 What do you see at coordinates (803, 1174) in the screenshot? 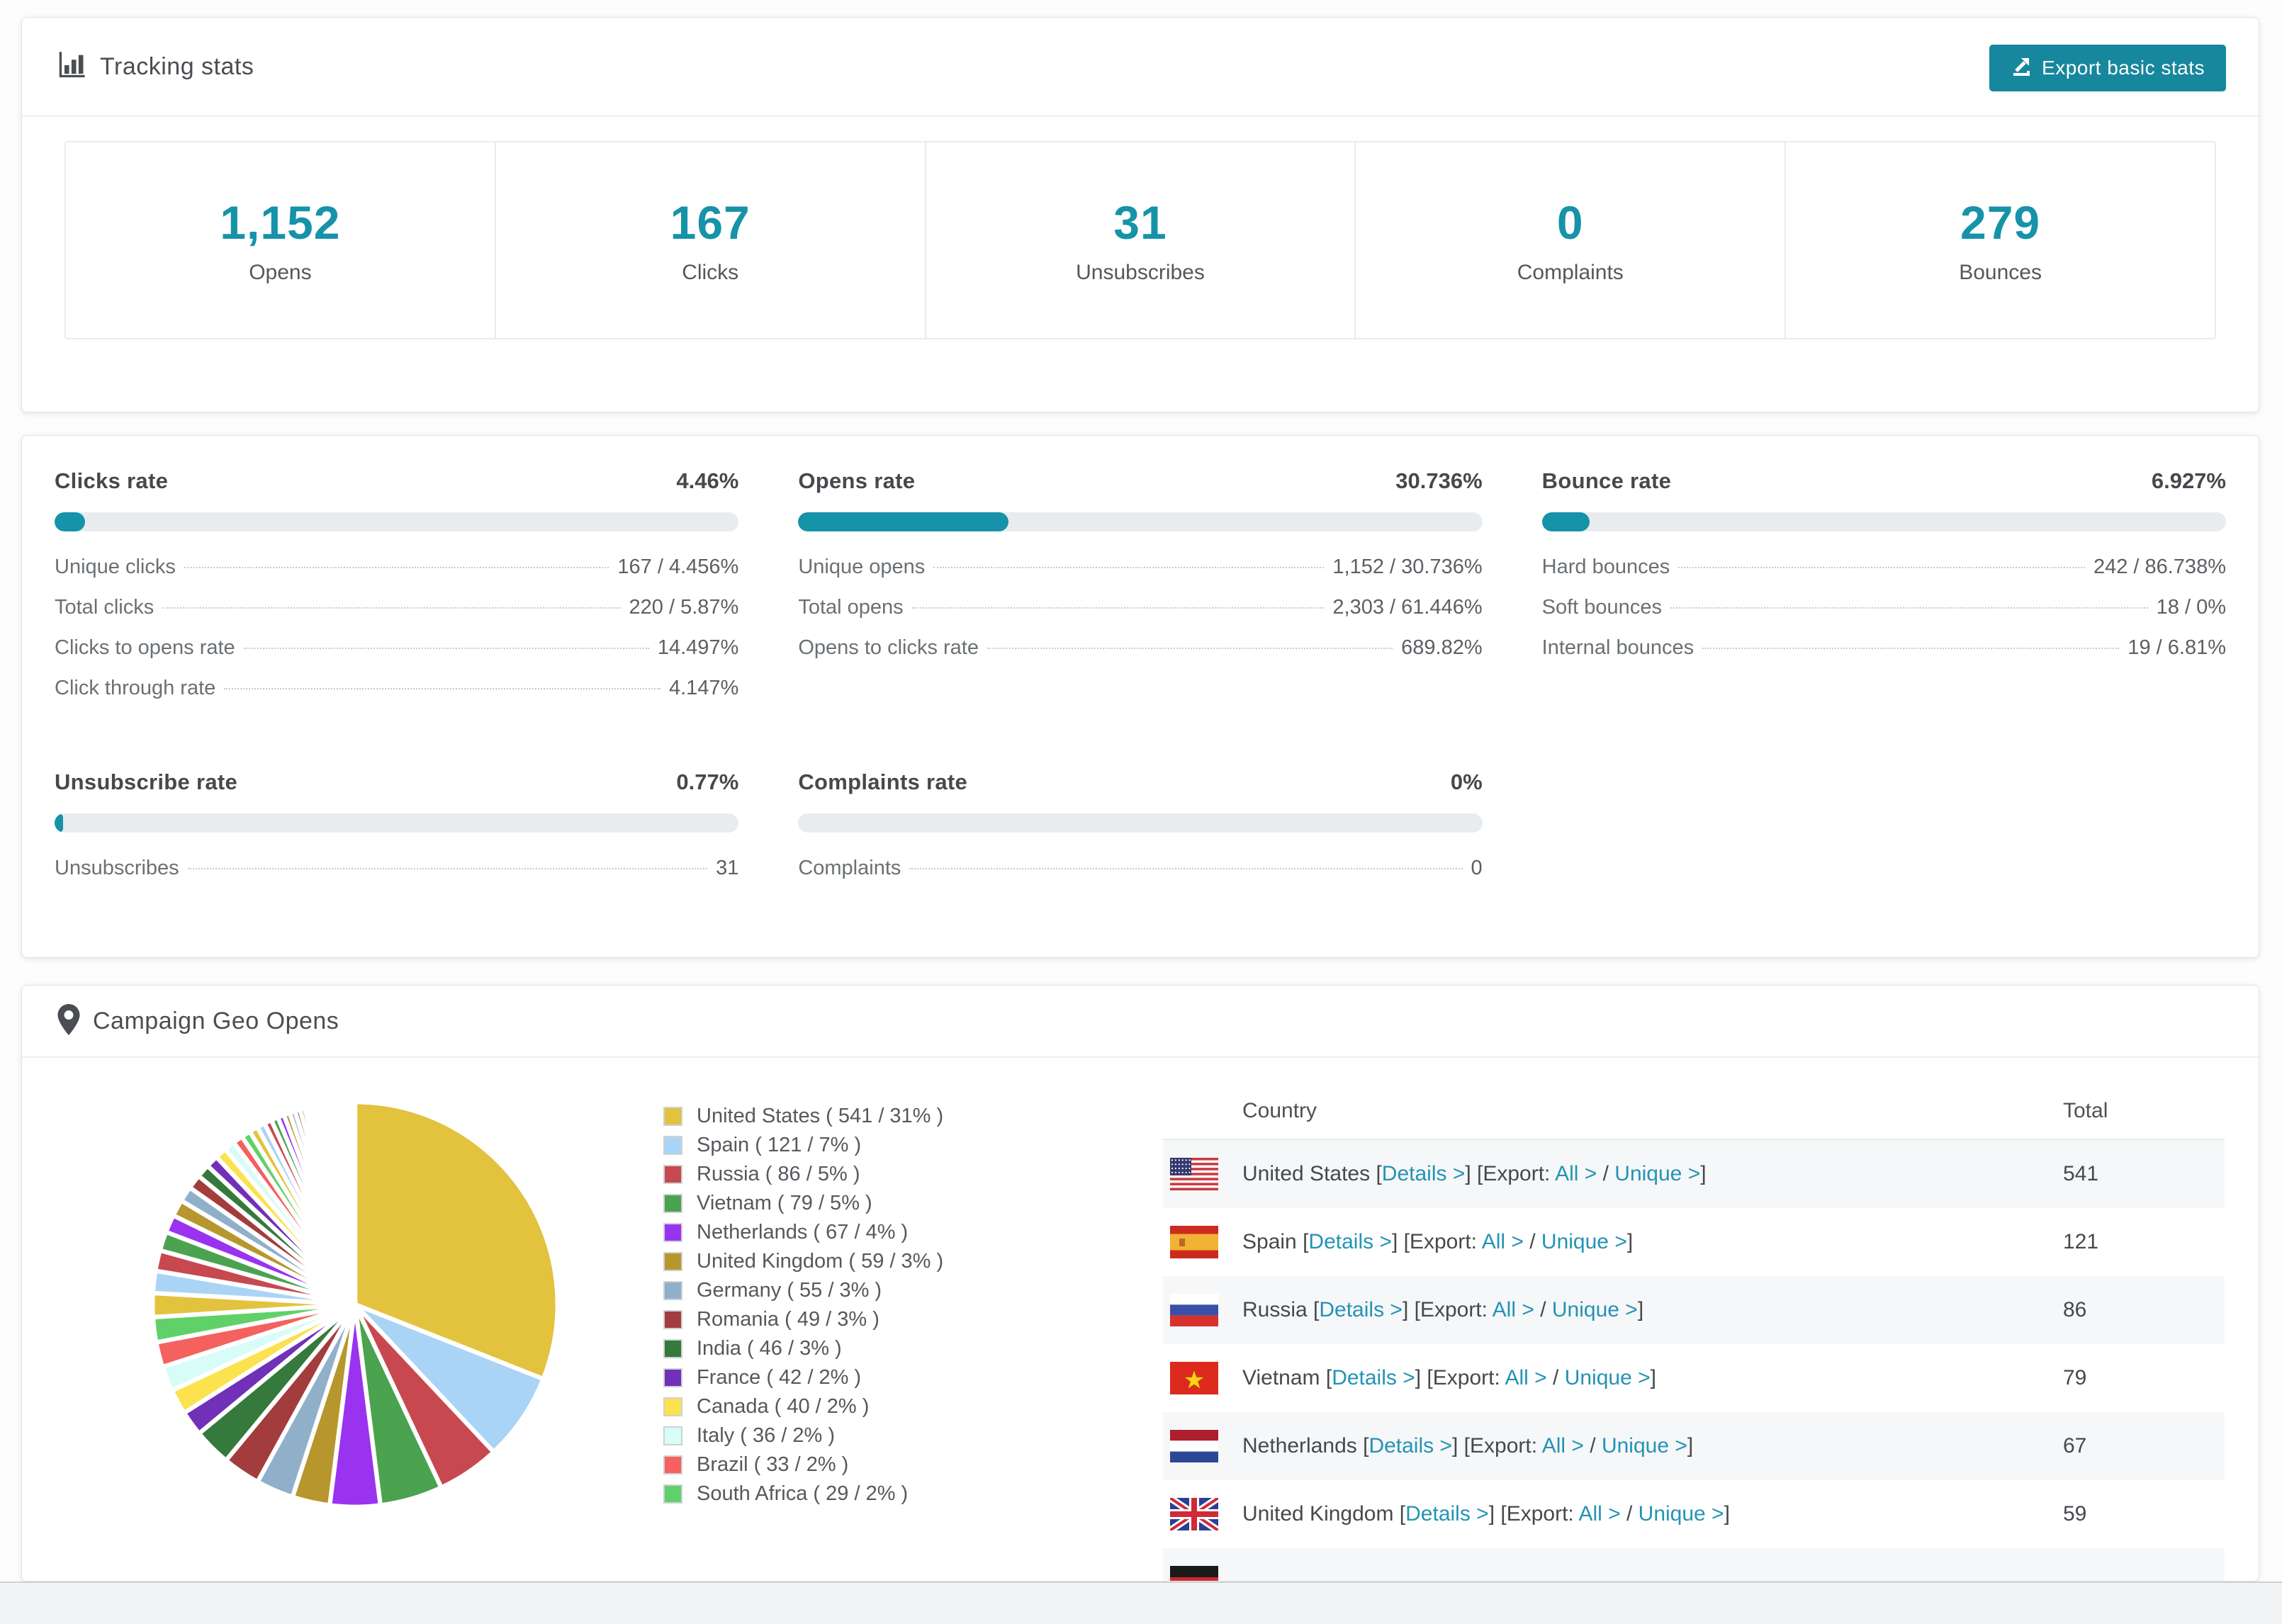
I see `legend-item-russia: Russia ( 86 / 5% )` at bounding box center [803, 1174].